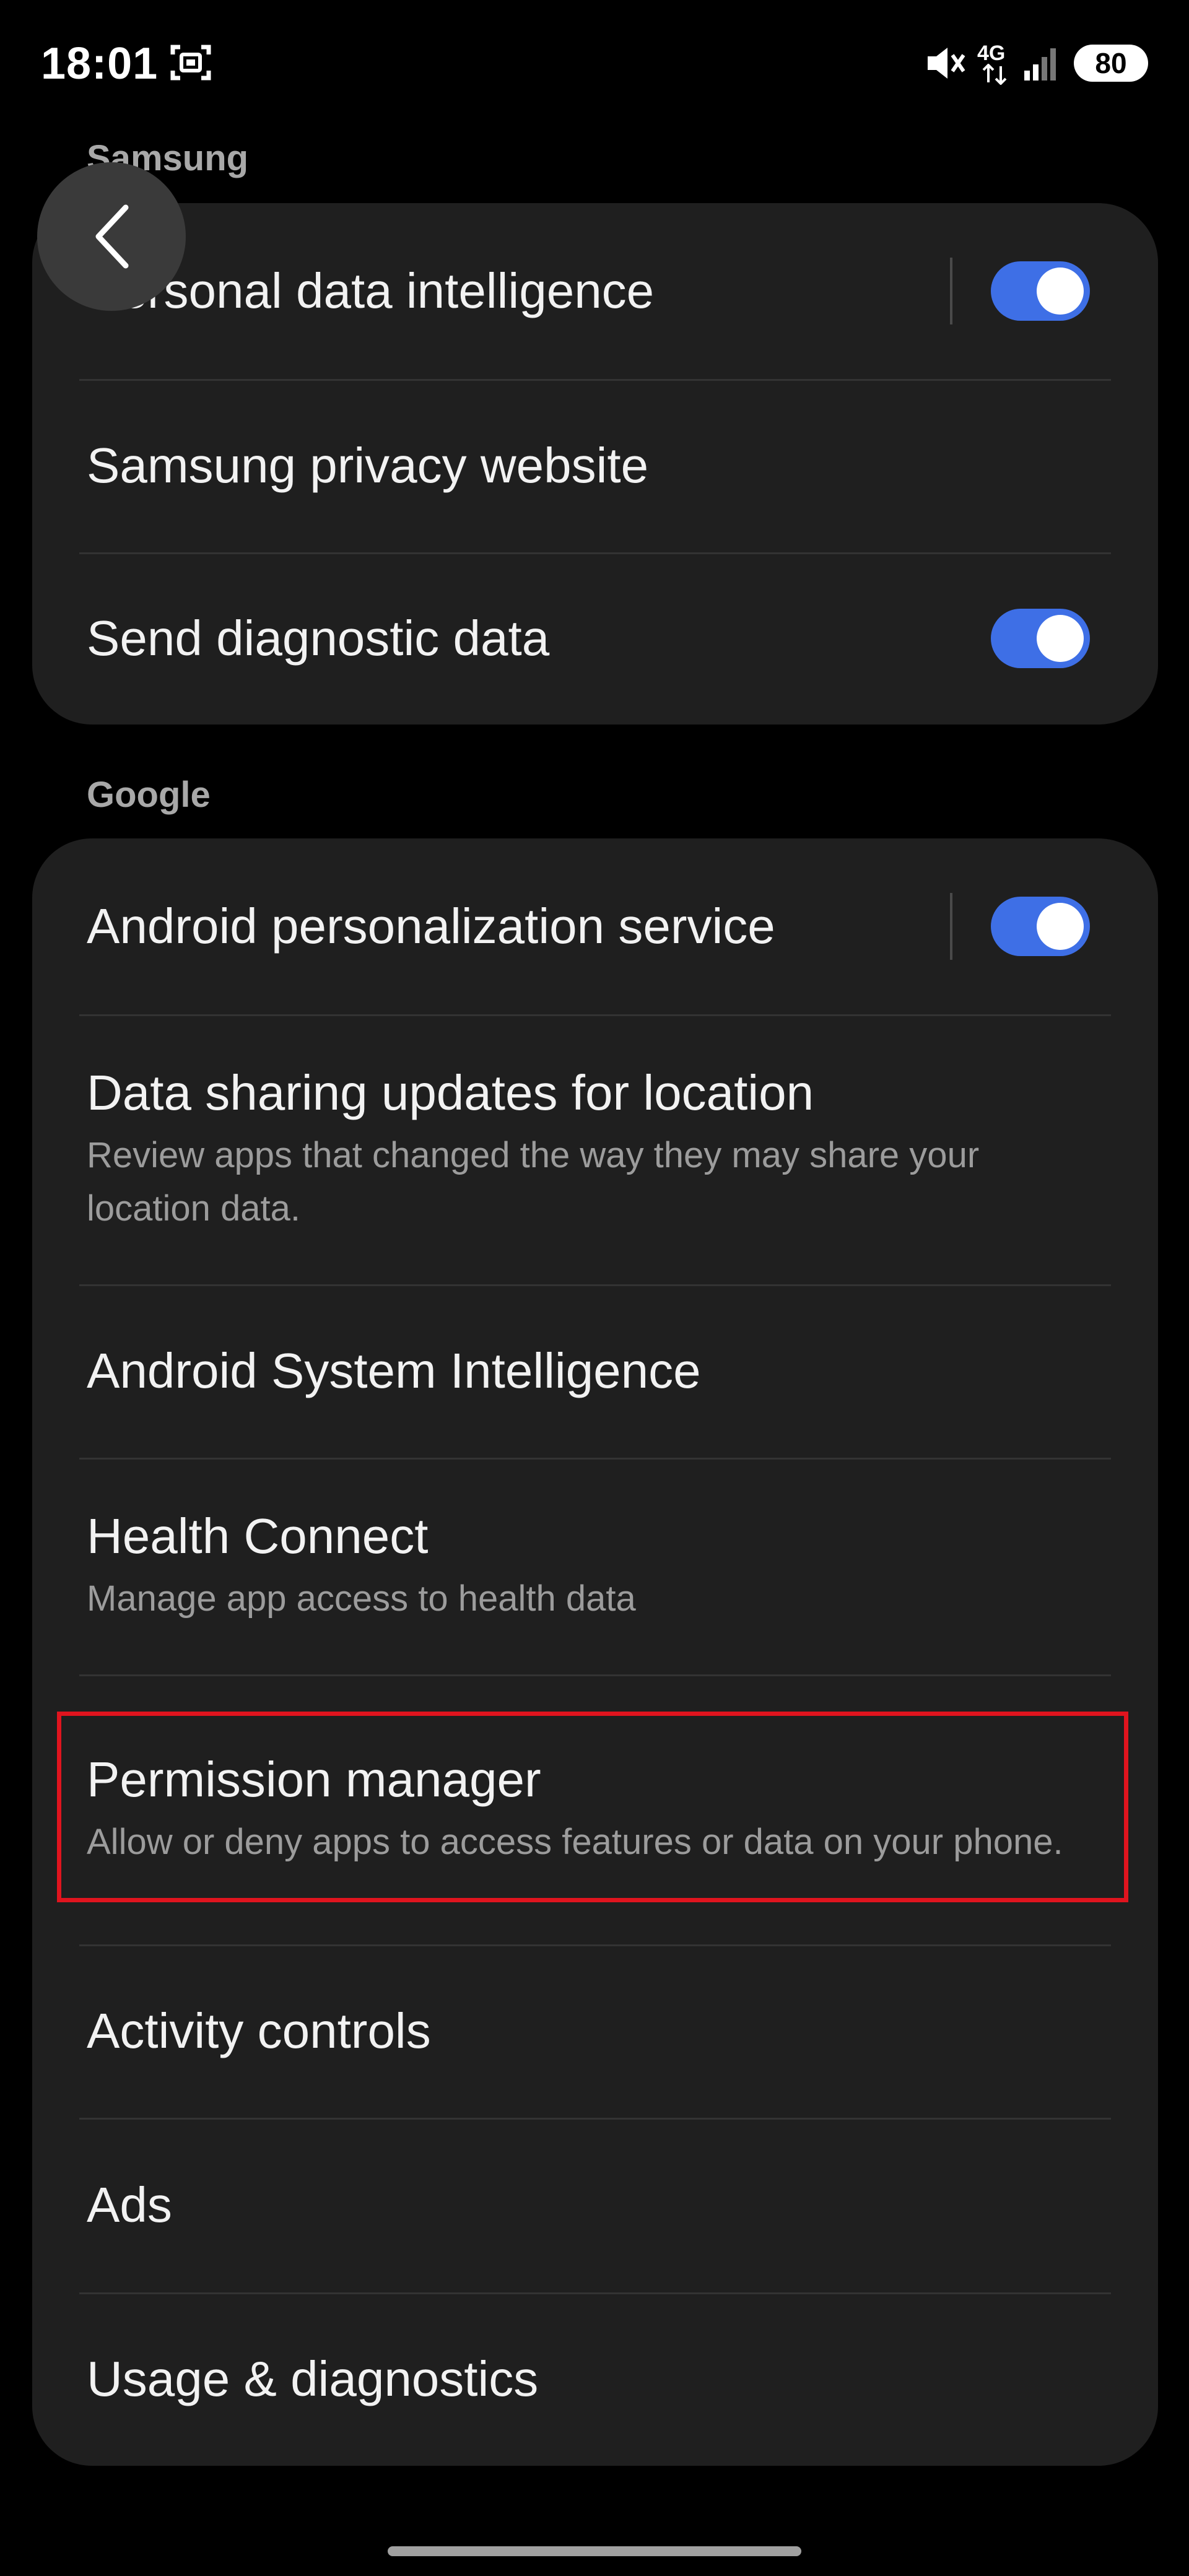 The width and height of the screenshot is (1189, 2576). I want to click on battery-indicator: 80, so click(1111, 63).